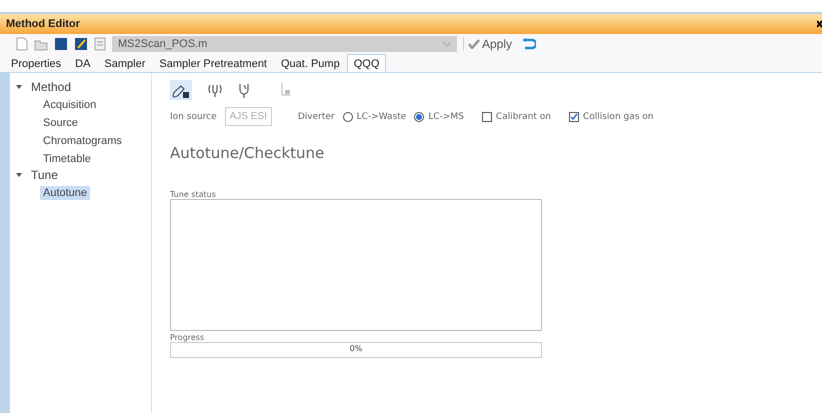 The image size is (822, 413). What do you see at coordinates (43, 24) in the screenshot?
I see `window-title: Method Editor` at bounding box center [43, 24].